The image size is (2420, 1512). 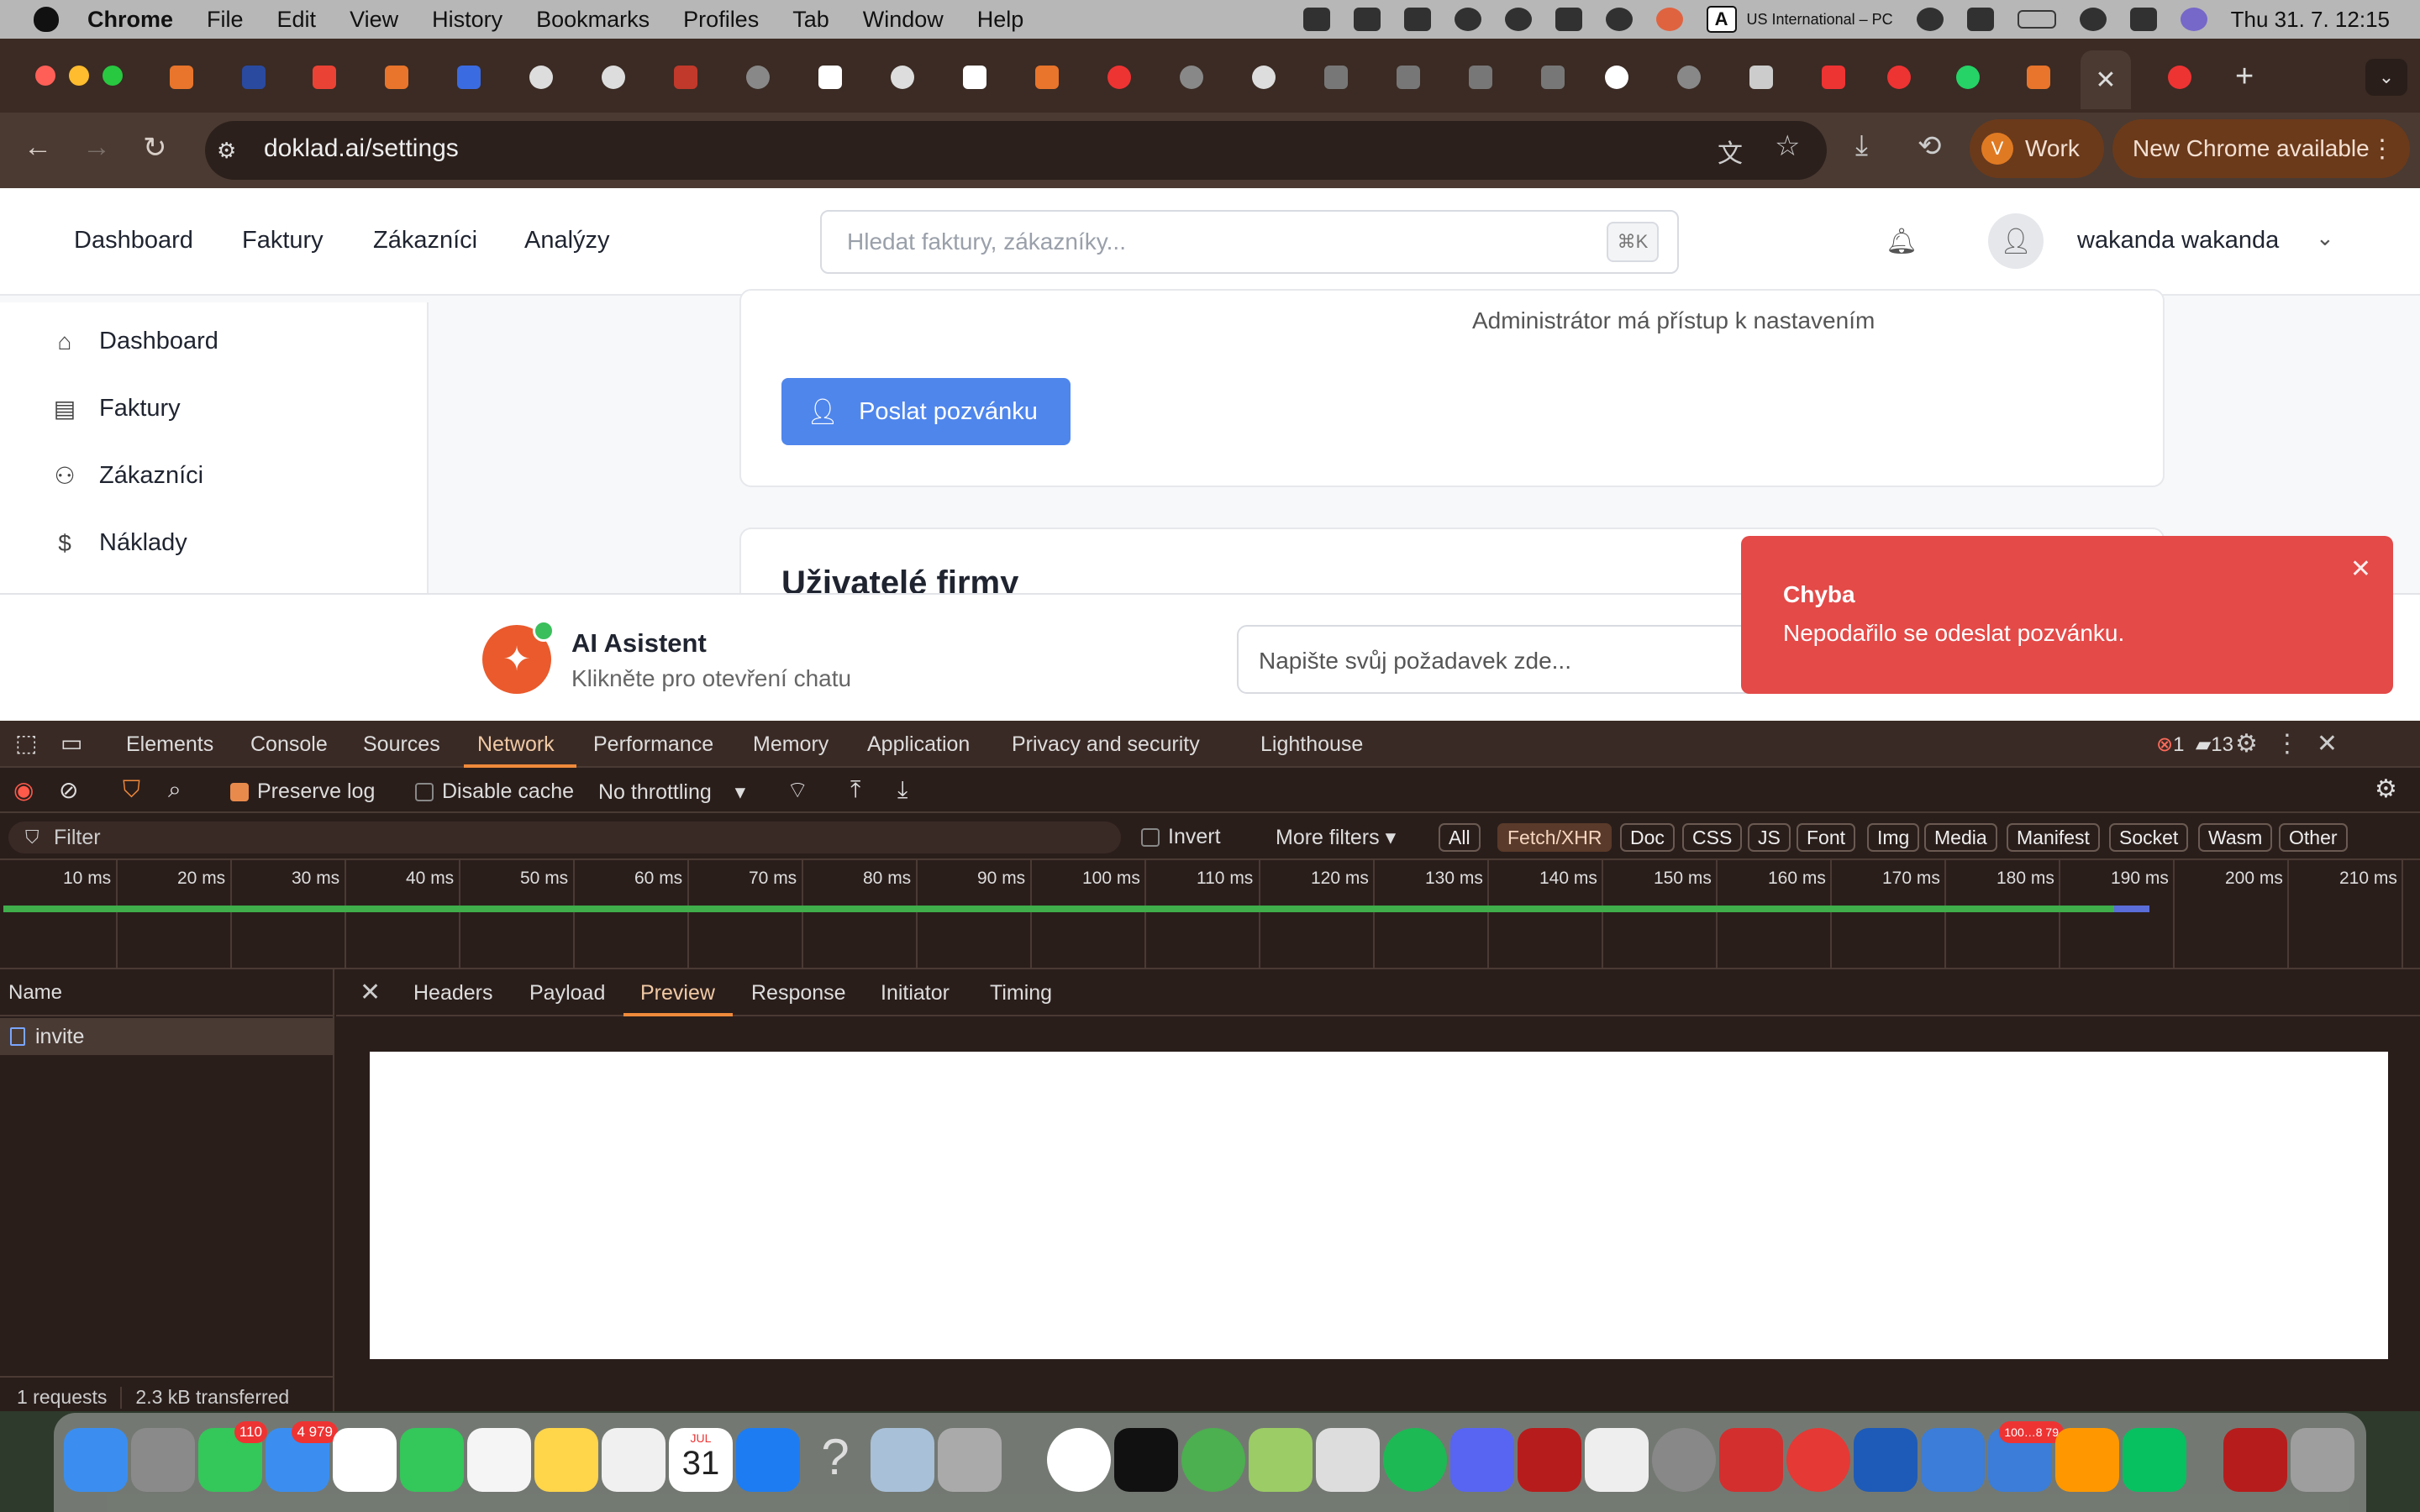 What do you see at coordinates (835, 1460) in the screenshot?
I see `help-question-icon: ?` at bounding box center [835, 1460].